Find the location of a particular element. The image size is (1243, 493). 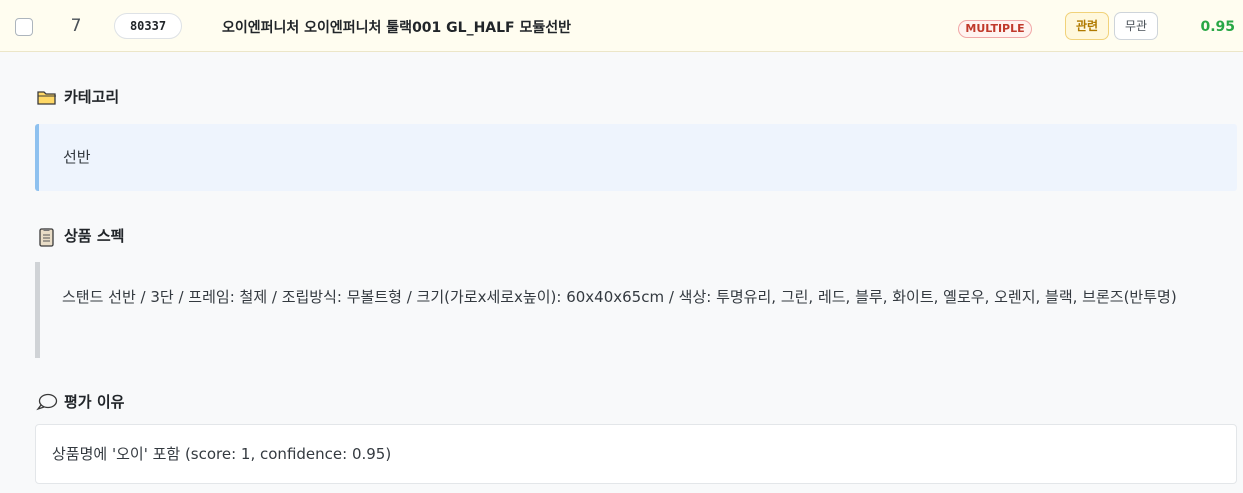

product-name: 오이엔퍼니처 오이엔퍼니처 툴랙001 GL_HALF 모듈선반 is located at coordinates (397, 28).